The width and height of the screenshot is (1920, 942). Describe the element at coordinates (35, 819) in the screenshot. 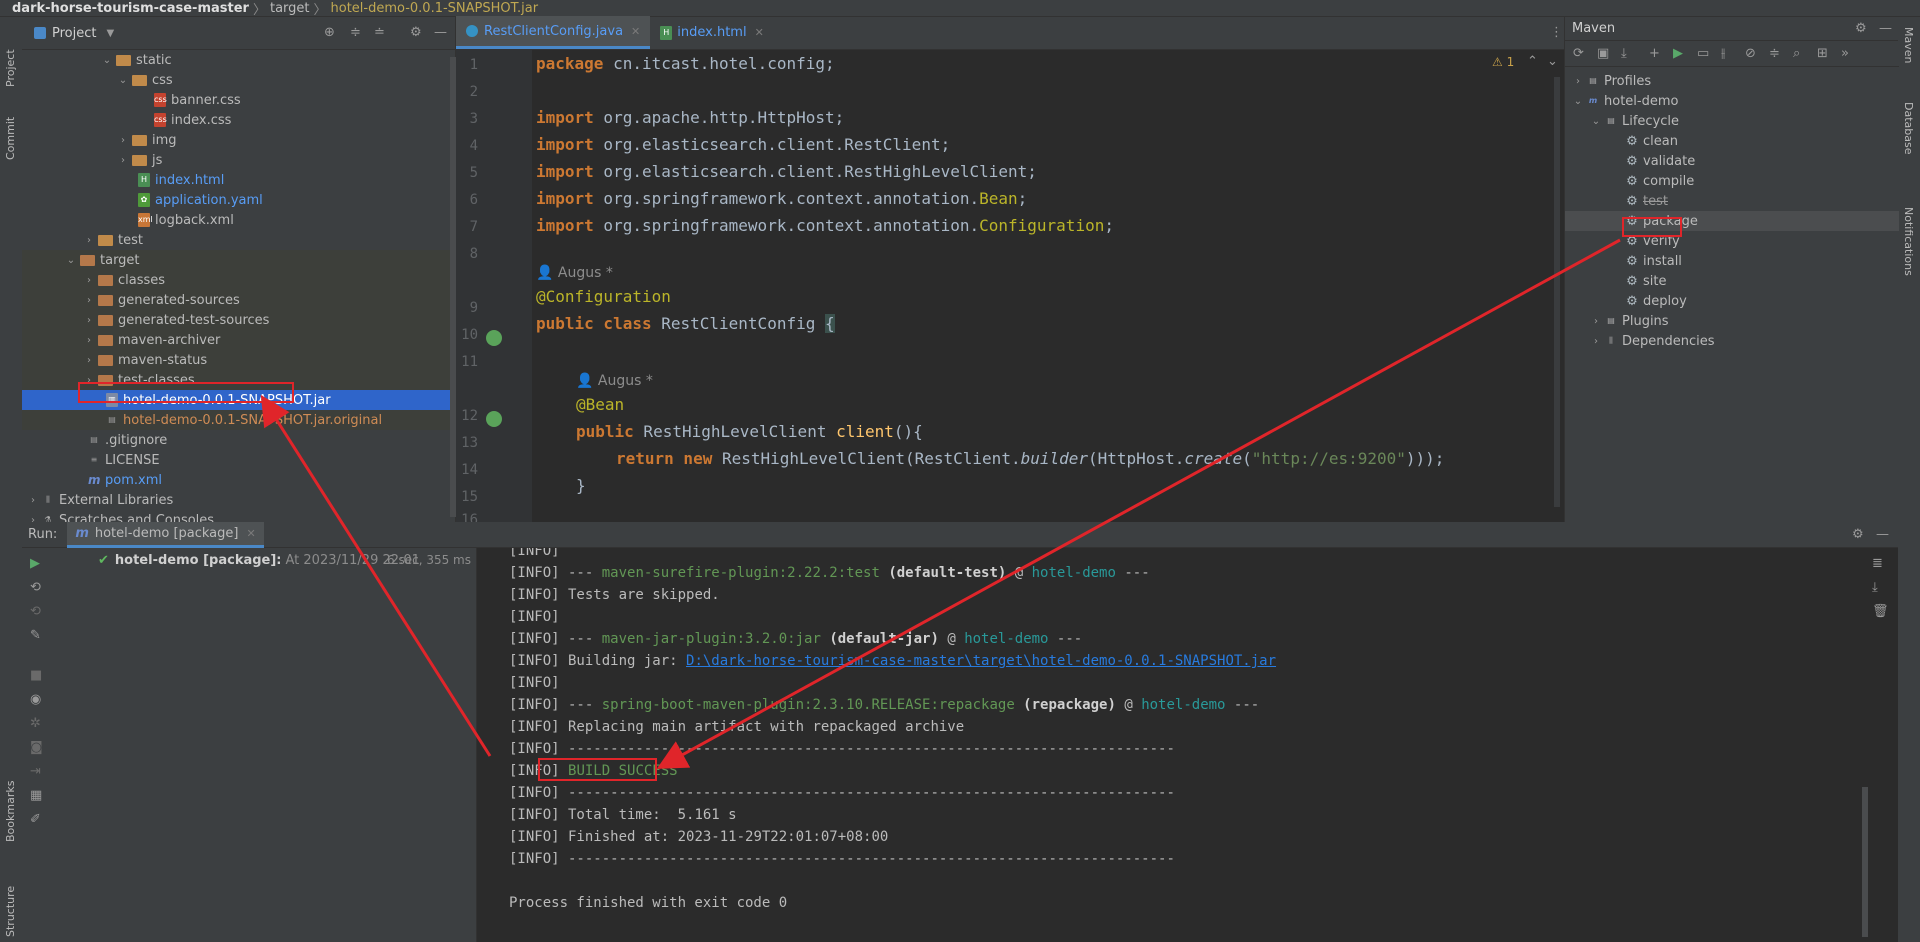

I see `pin-icon: ✐` at that location.